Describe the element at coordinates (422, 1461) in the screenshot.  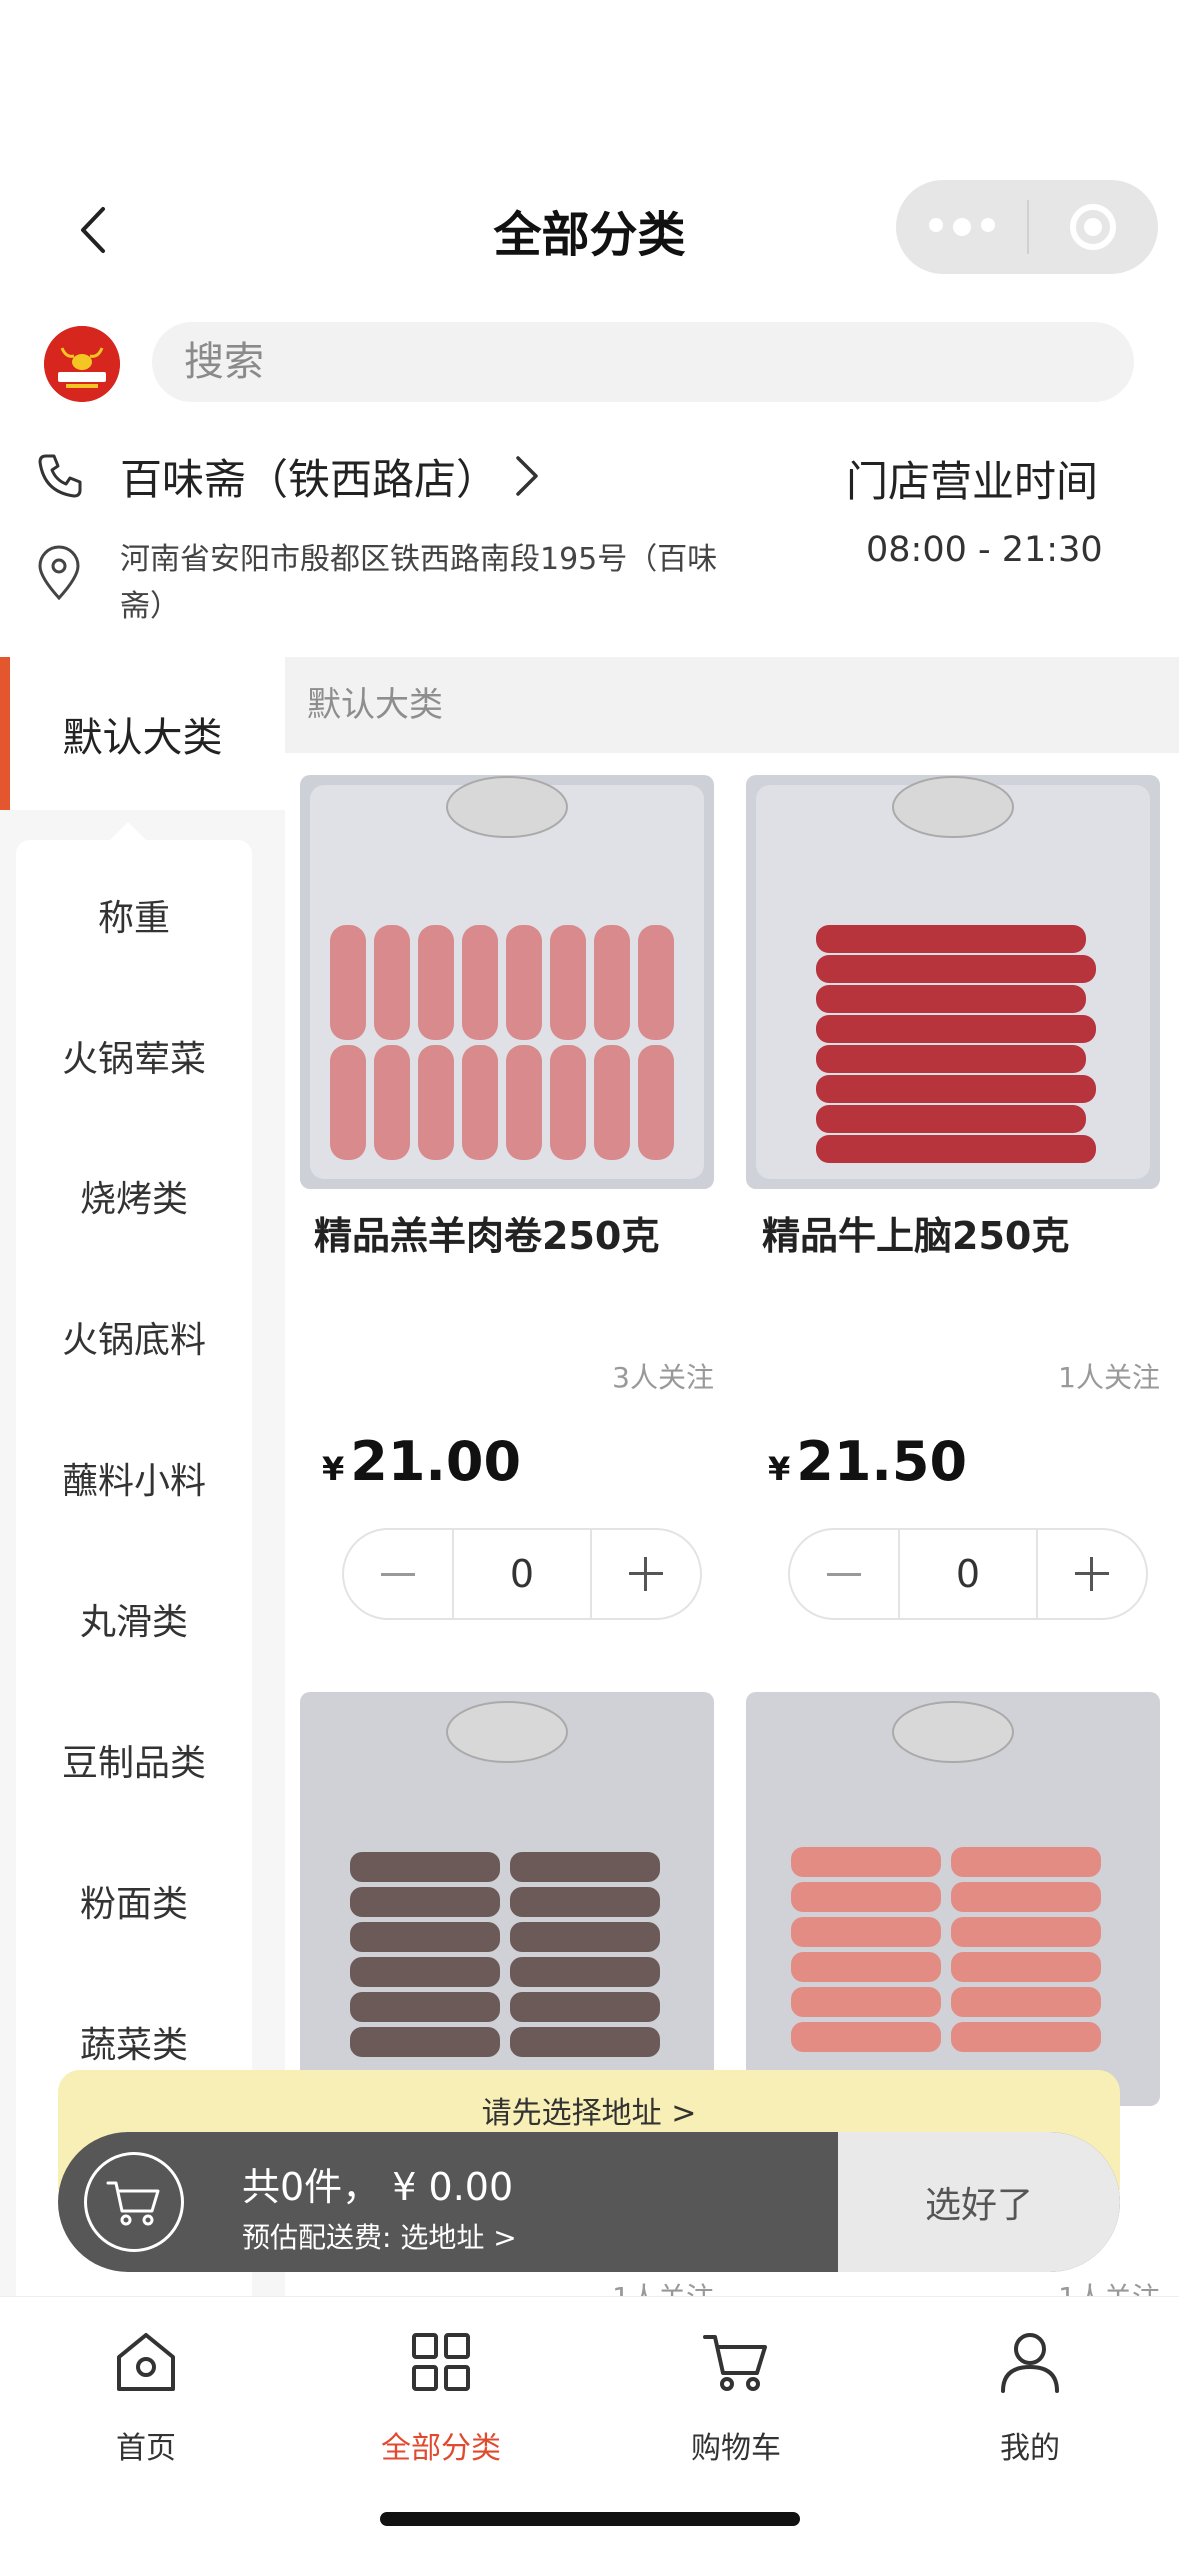
I see `product-price: ¥21.00` at that location.